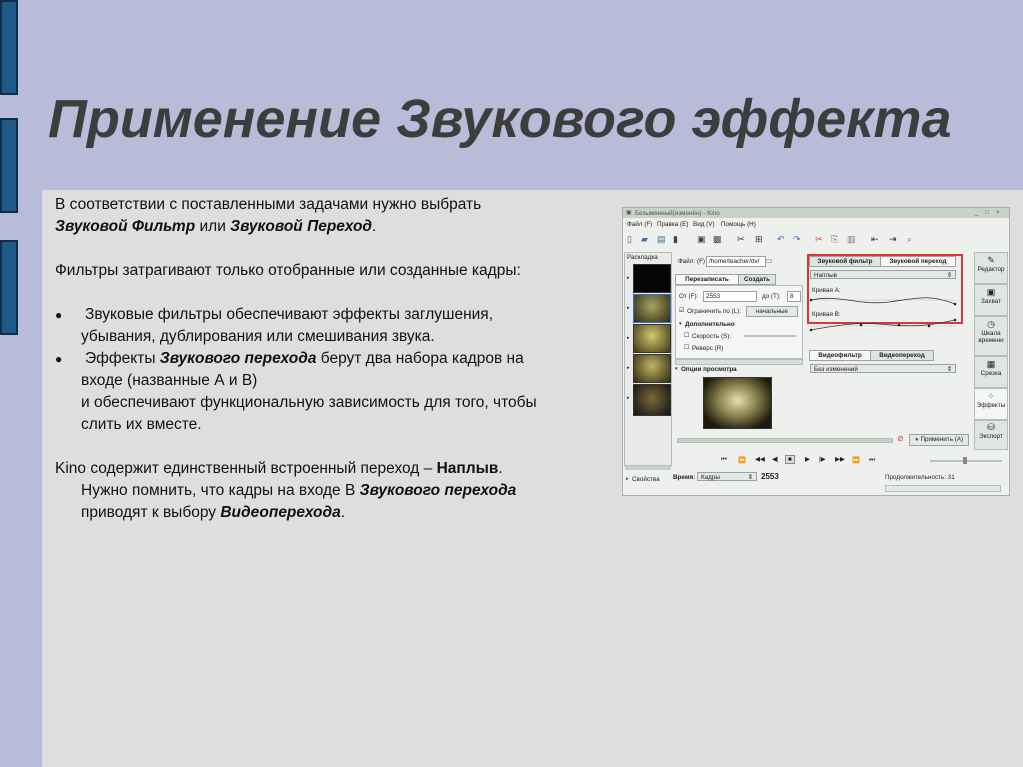  Describe the element at coordinates (646, 479) in the screenshot. I see `properties-label: Свойства` at that location.